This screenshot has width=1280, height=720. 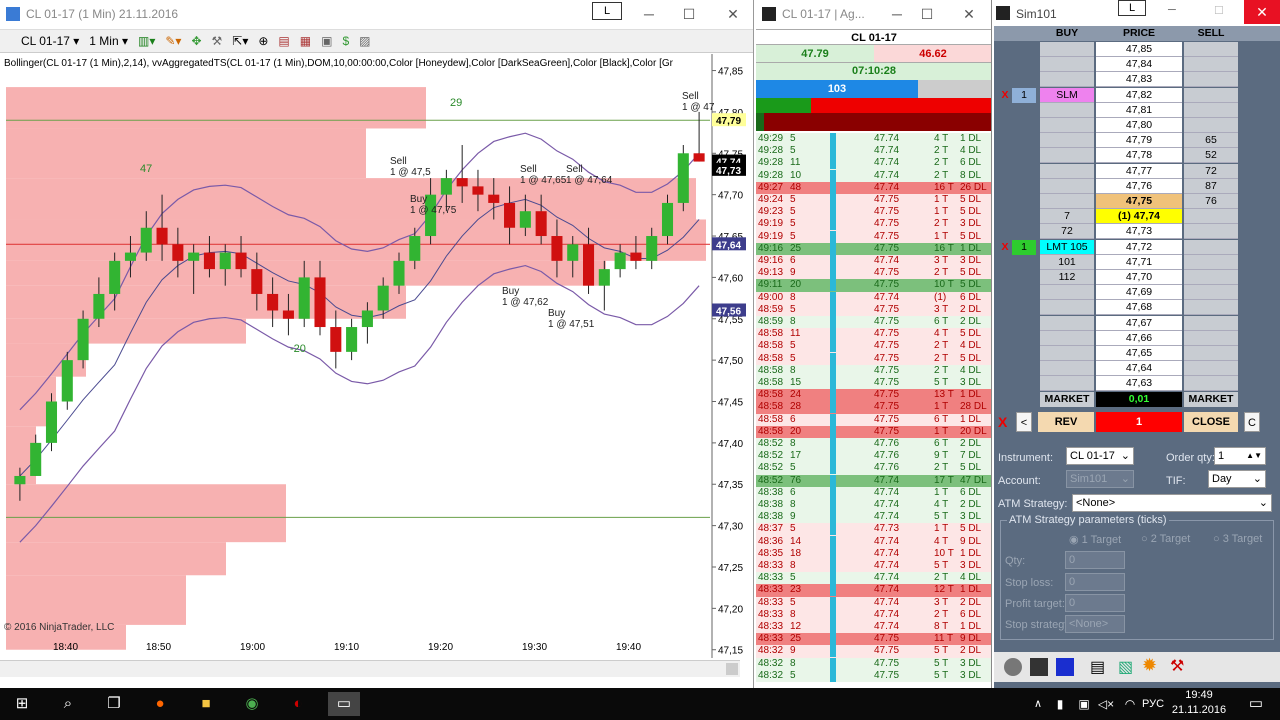 I want to click on instrument-select: CL 01-17 ⌄, so click(x=1100, y=456).